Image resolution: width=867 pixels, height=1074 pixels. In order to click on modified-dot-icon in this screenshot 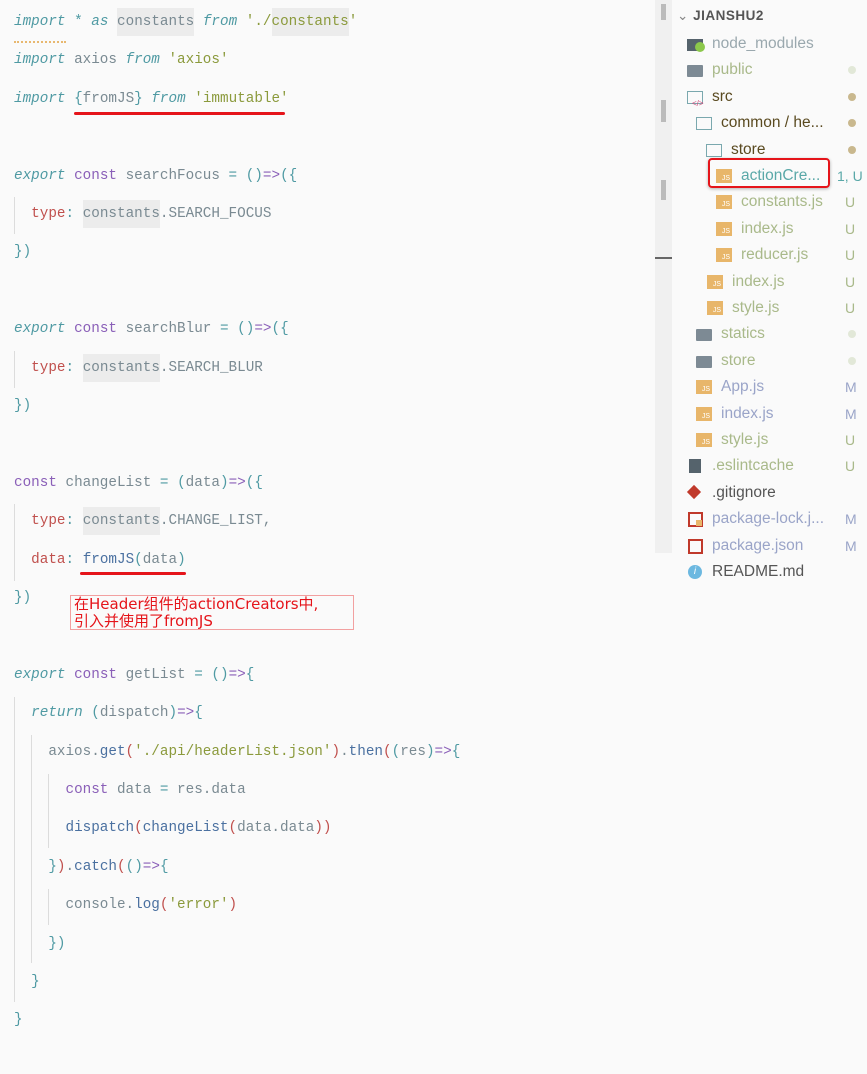, I will do `click(852, 96)`.